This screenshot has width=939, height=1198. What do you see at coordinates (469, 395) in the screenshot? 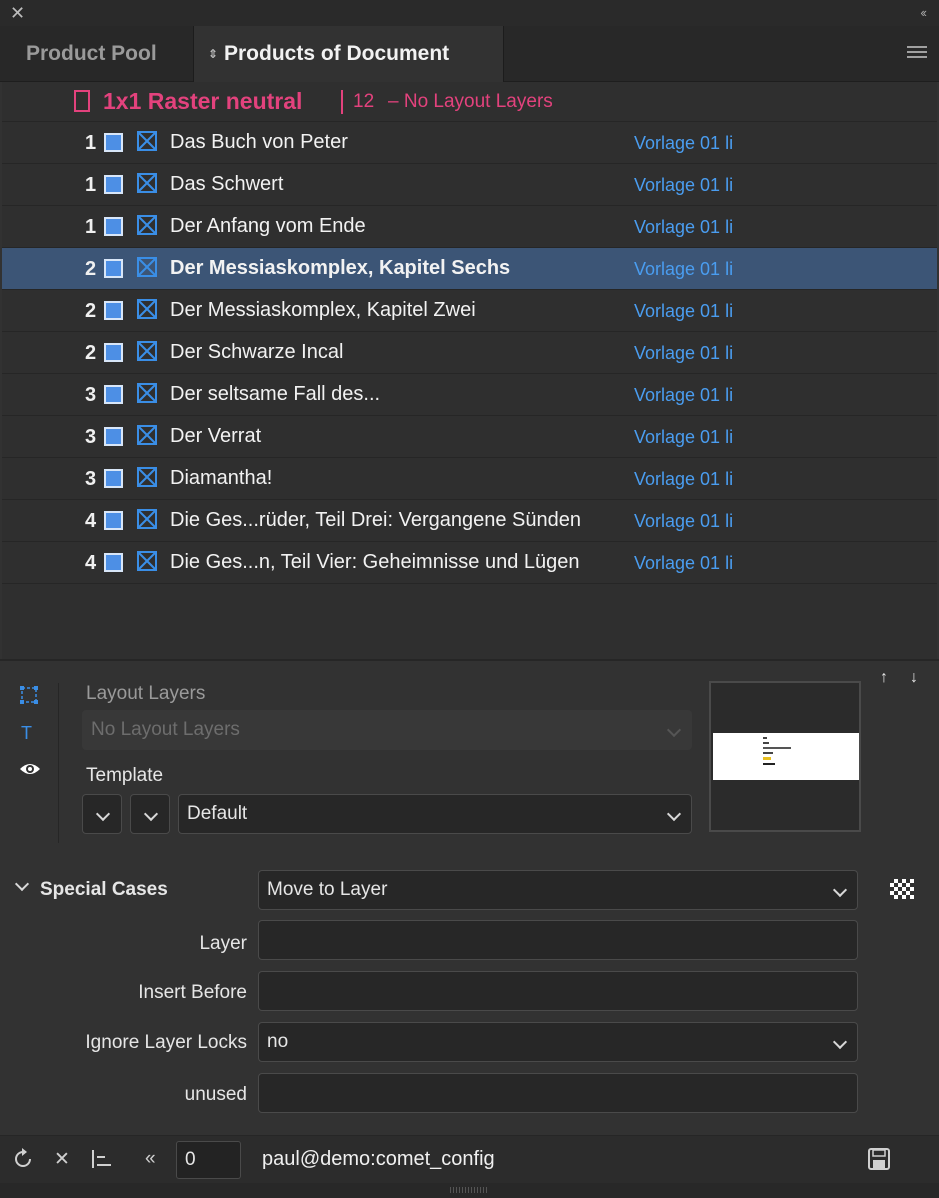
I see `table-row: 3 Der seltsame Fall des... Vorlage 01 li` at bounding box center [469, 395].